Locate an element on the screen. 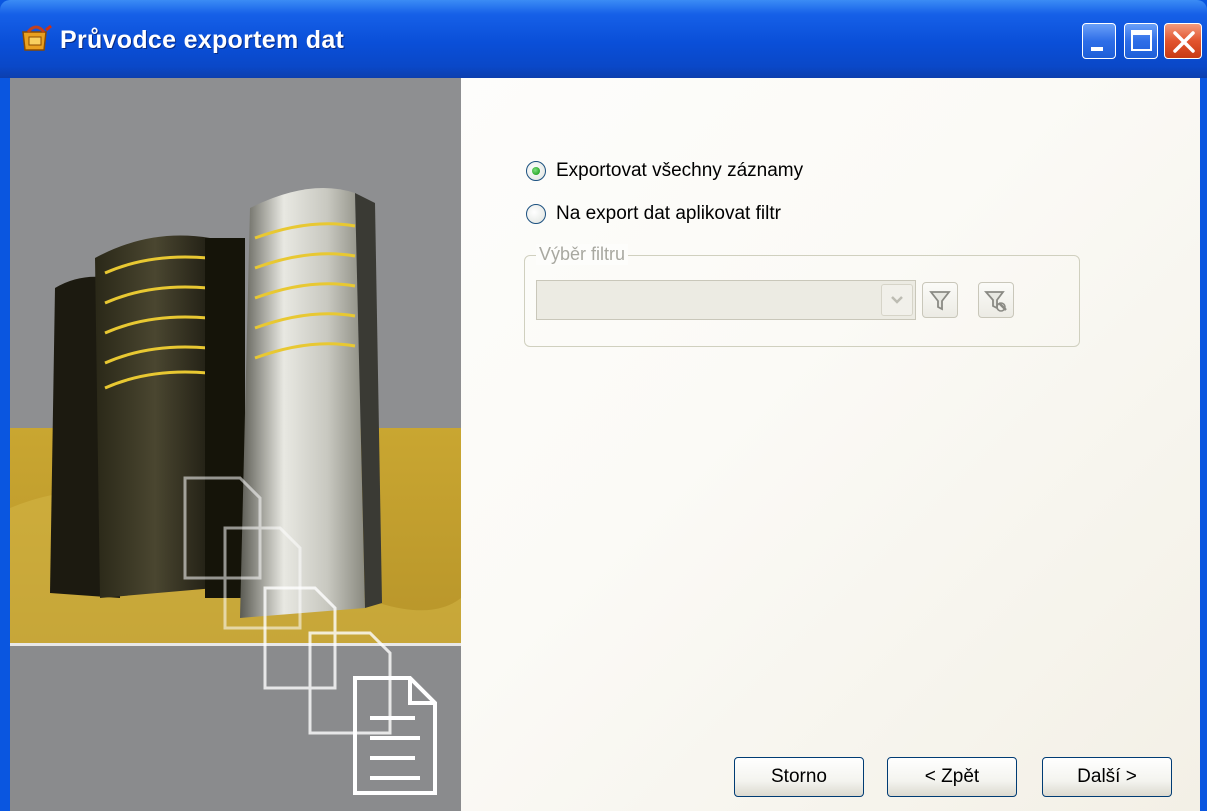  minimize-icon is located at coordinates (1097, 49).